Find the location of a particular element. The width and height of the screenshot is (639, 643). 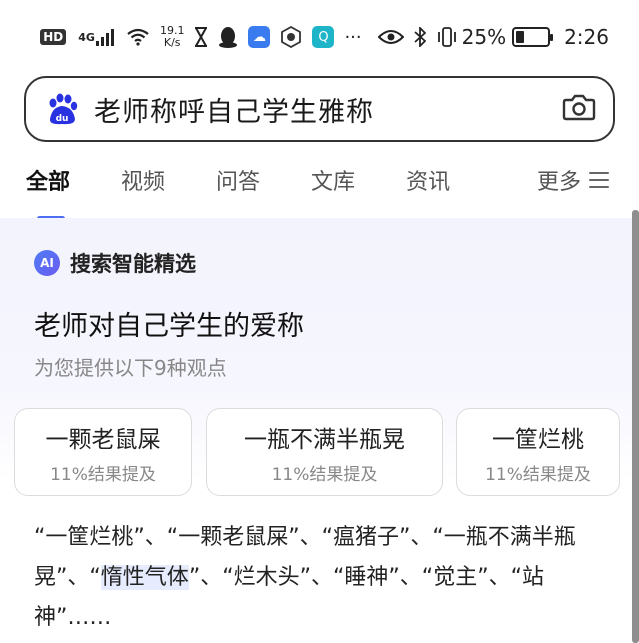

signal-bars-icon is located at coordinates (104, 37).